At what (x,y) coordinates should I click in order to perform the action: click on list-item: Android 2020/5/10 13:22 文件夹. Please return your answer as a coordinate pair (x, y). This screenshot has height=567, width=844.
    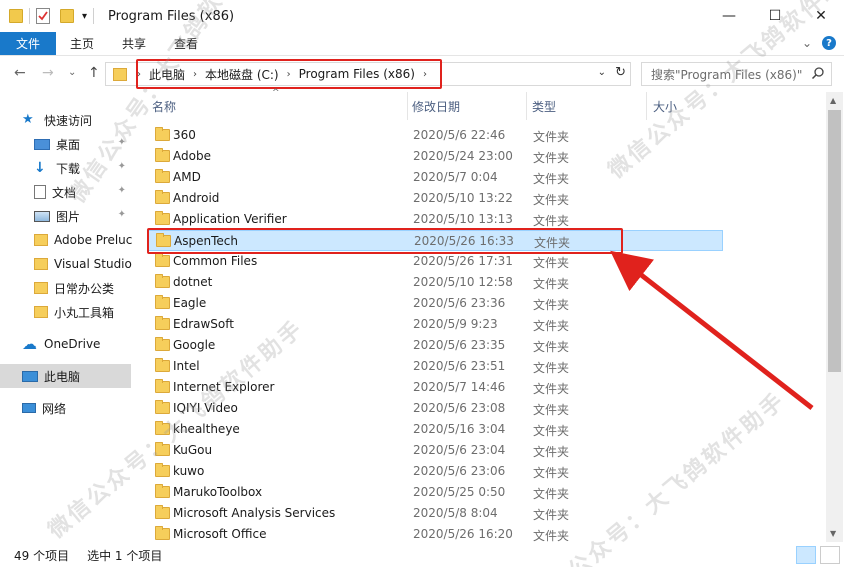
    Looking at the image, I should click on (435, 198).